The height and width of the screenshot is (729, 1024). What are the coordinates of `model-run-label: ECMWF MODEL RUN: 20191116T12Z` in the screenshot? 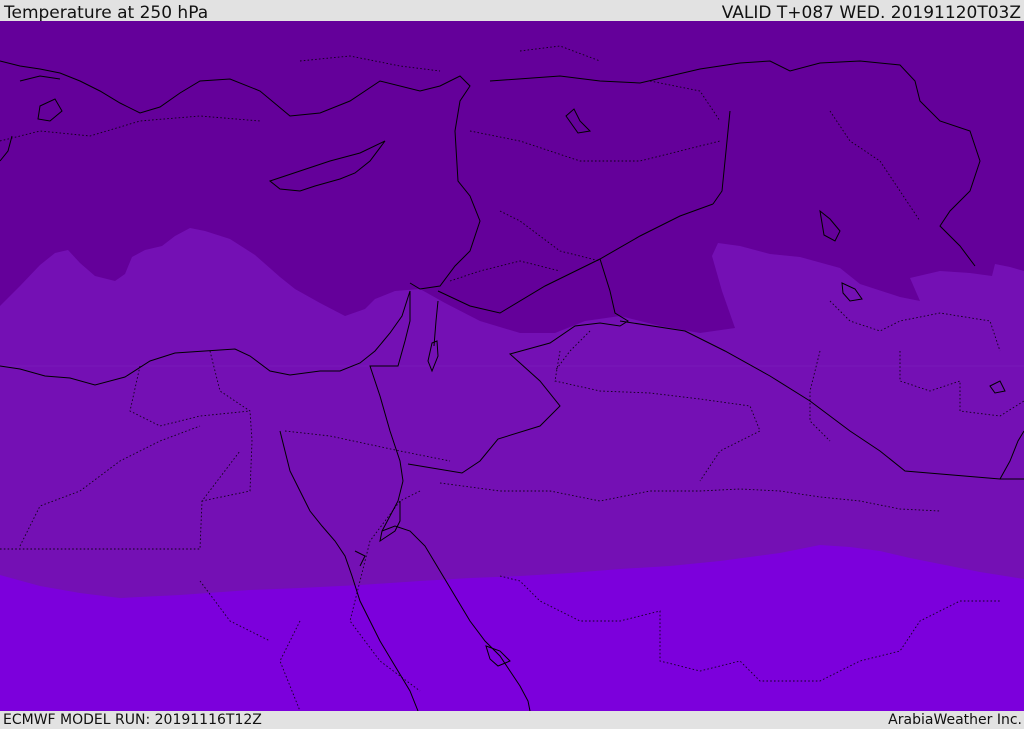 It's located at (132, 720).